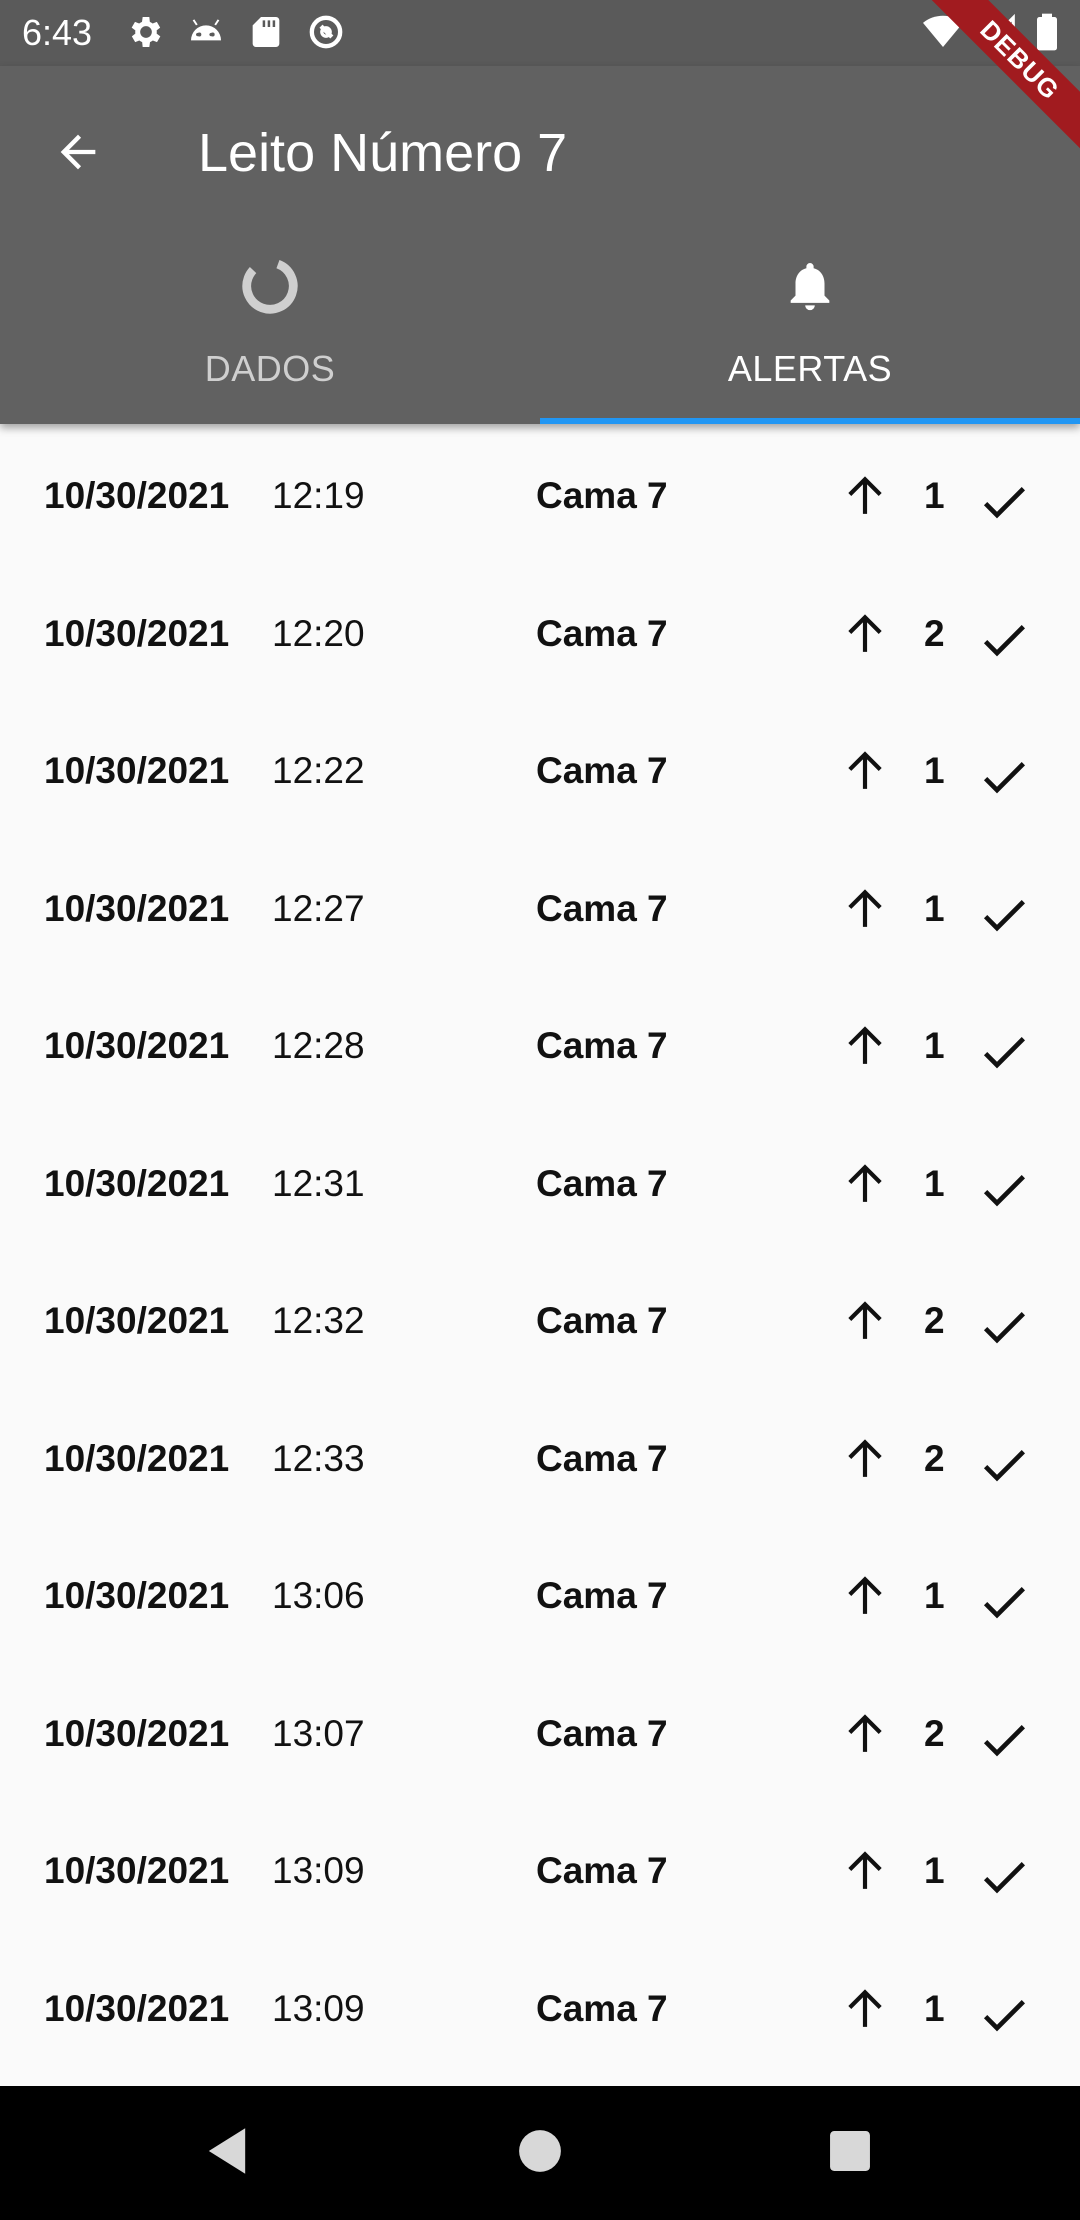 This screenshot has height=2220, width=1080. I want to click on alert-row: 10/30/2021 12:33 Cama 7 2, so click(540, 1456).